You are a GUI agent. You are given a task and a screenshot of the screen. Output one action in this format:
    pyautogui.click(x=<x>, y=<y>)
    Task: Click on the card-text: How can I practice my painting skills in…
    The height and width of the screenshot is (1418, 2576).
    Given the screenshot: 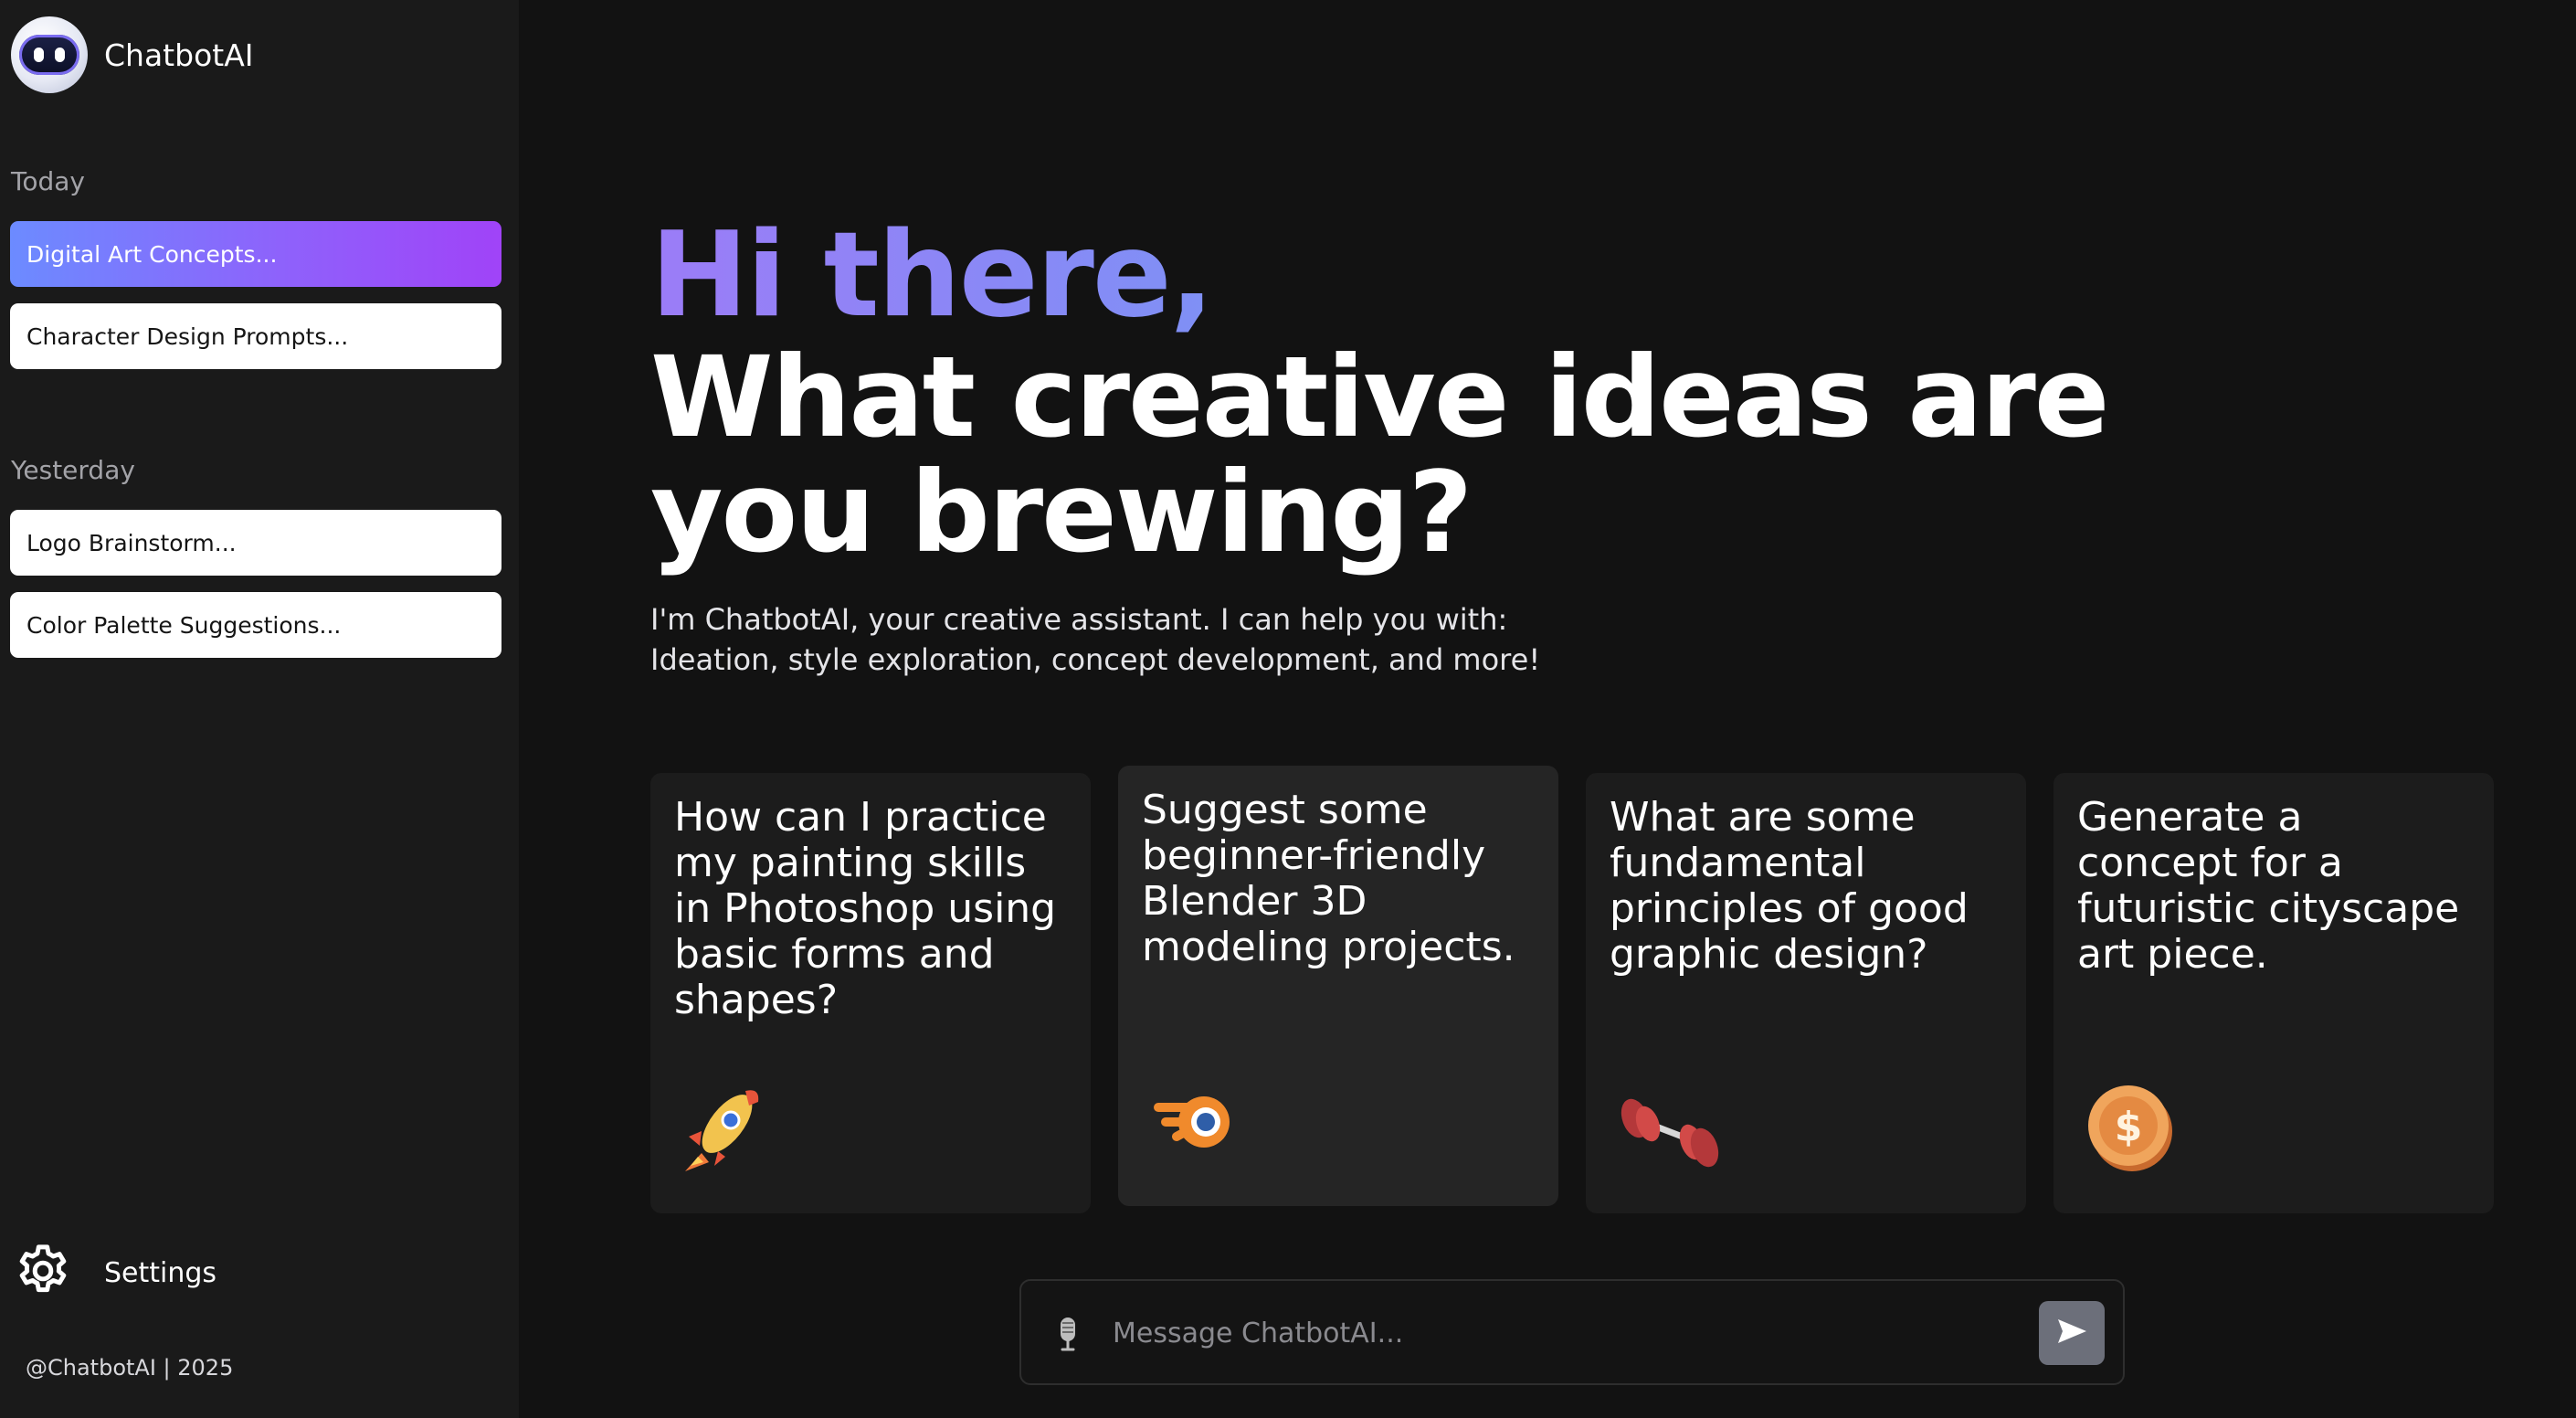 What is the action you would take?
    pyautogui.click(x=865, y=908)
    